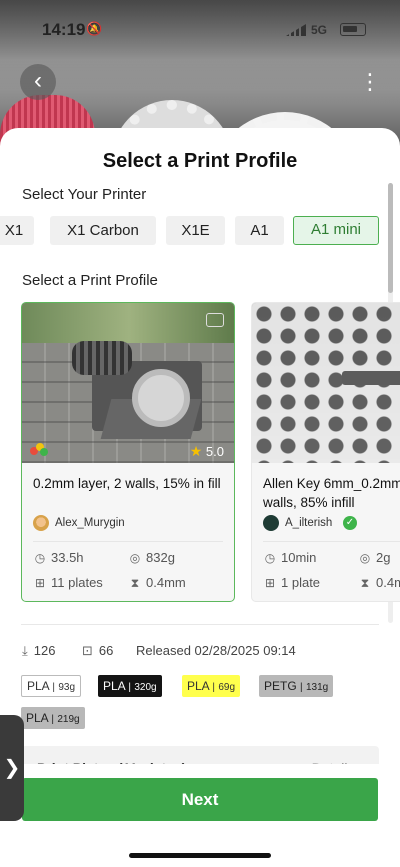 Image resolution: width=400 pixels, height=867 pixels. What do you see at coordinates (292, 582) in the screenshot?
I see `plate-count: ⊞ 1 plate` at bounding box center [292, 582].